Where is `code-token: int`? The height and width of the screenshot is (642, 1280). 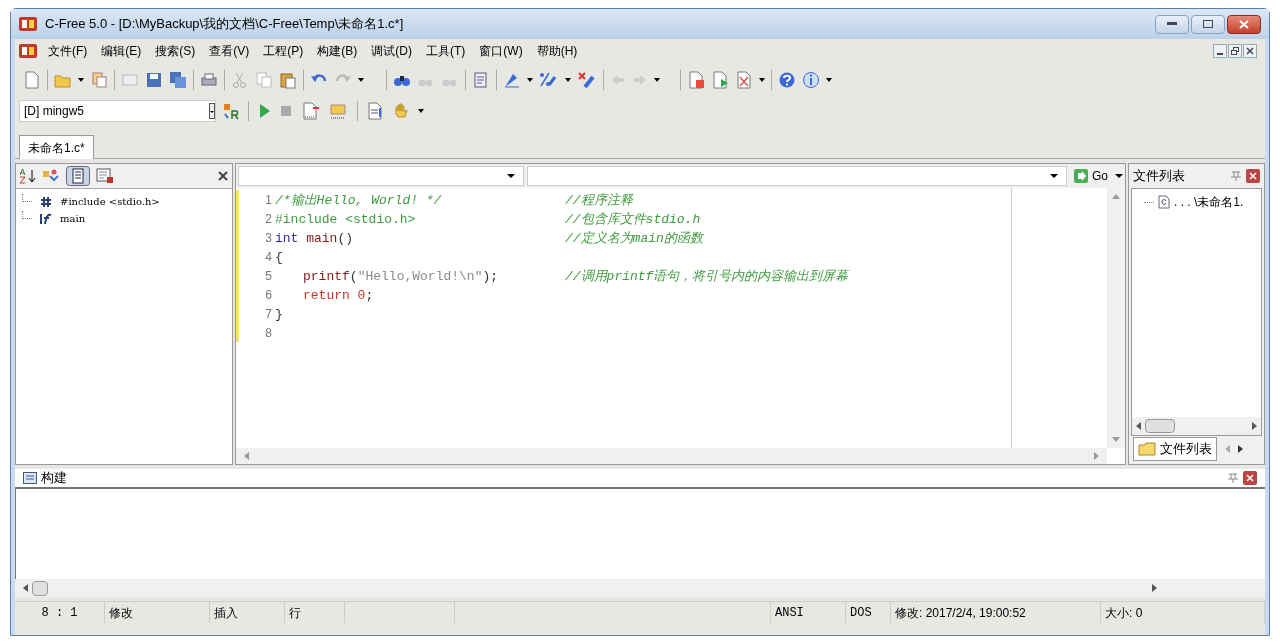
code-token: int is located at coordinates (287, 239).